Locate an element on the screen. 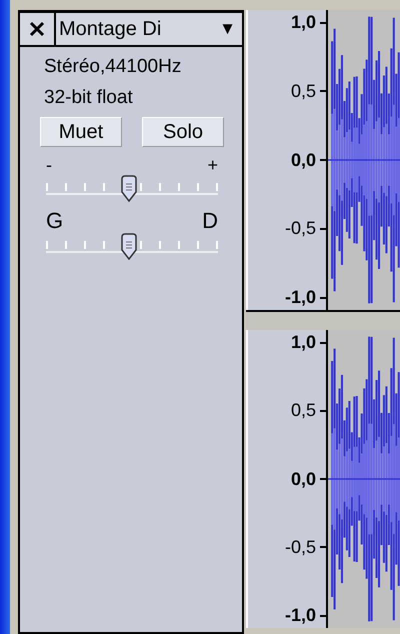  close-button is located at coordinates (38, 29).